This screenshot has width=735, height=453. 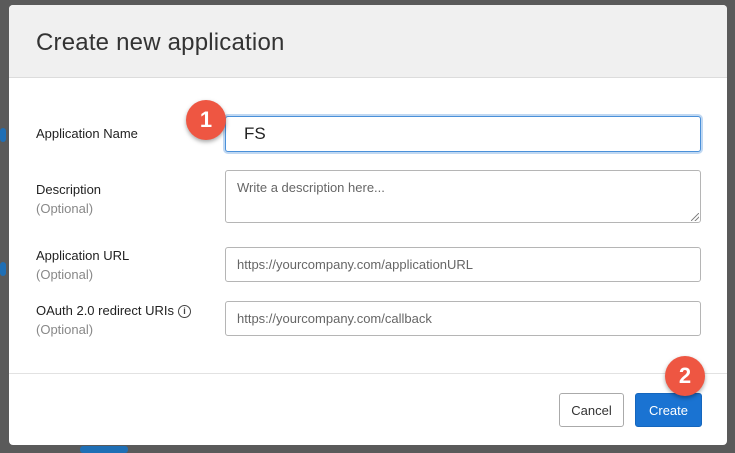 What do you see at coordinates (685, 376) in the screenshot?
I see `step-badge-2: 2` at bounding box center [685, 376].